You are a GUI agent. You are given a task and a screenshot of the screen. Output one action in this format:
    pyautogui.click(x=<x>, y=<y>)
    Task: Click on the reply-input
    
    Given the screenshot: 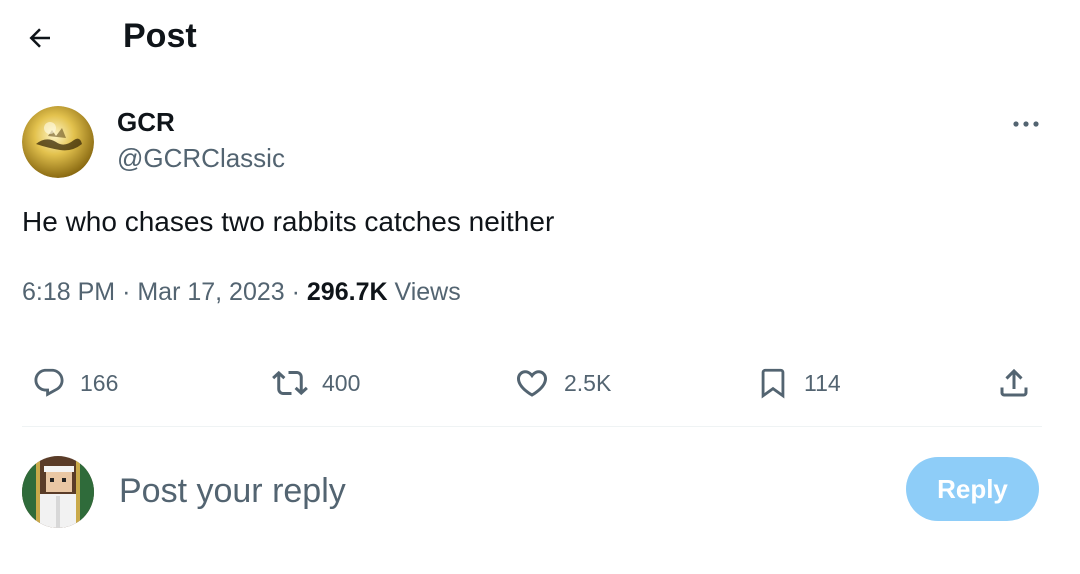 What is the action you would take?
    pyautogui.click(x=489, y=491)
    